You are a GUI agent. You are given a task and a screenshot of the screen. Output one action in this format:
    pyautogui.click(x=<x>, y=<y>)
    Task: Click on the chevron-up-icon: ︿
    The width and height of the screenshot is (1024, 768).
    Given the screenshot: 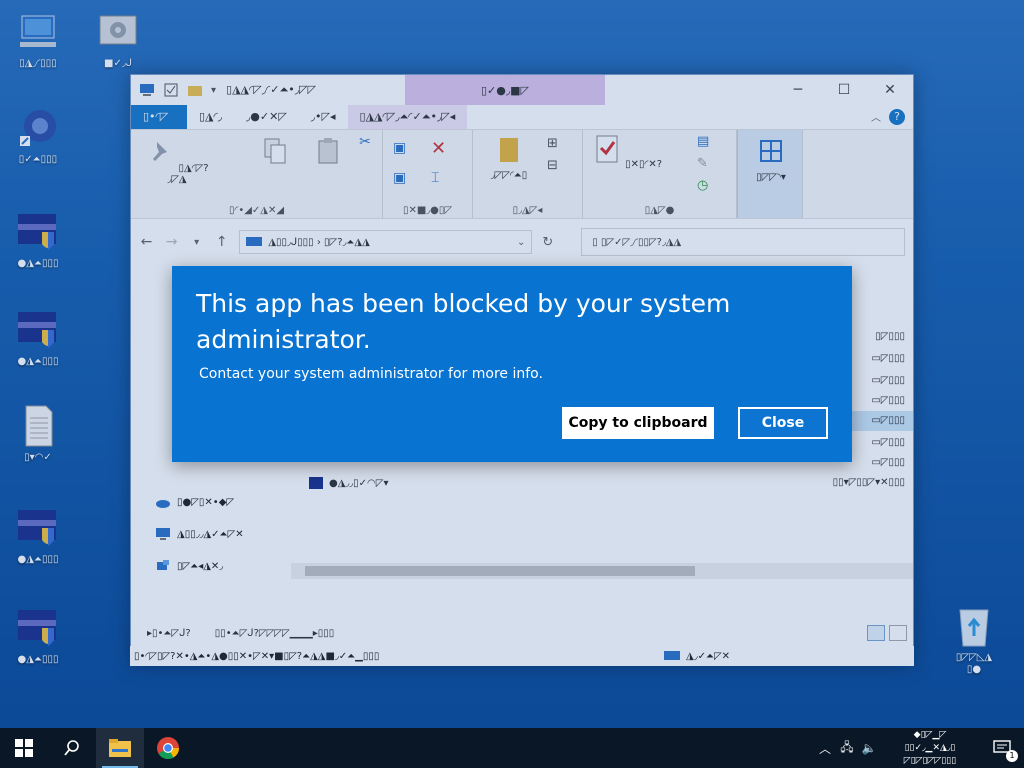 What is the action you would take?
    pyautogui.click(x=825, y=748)
    